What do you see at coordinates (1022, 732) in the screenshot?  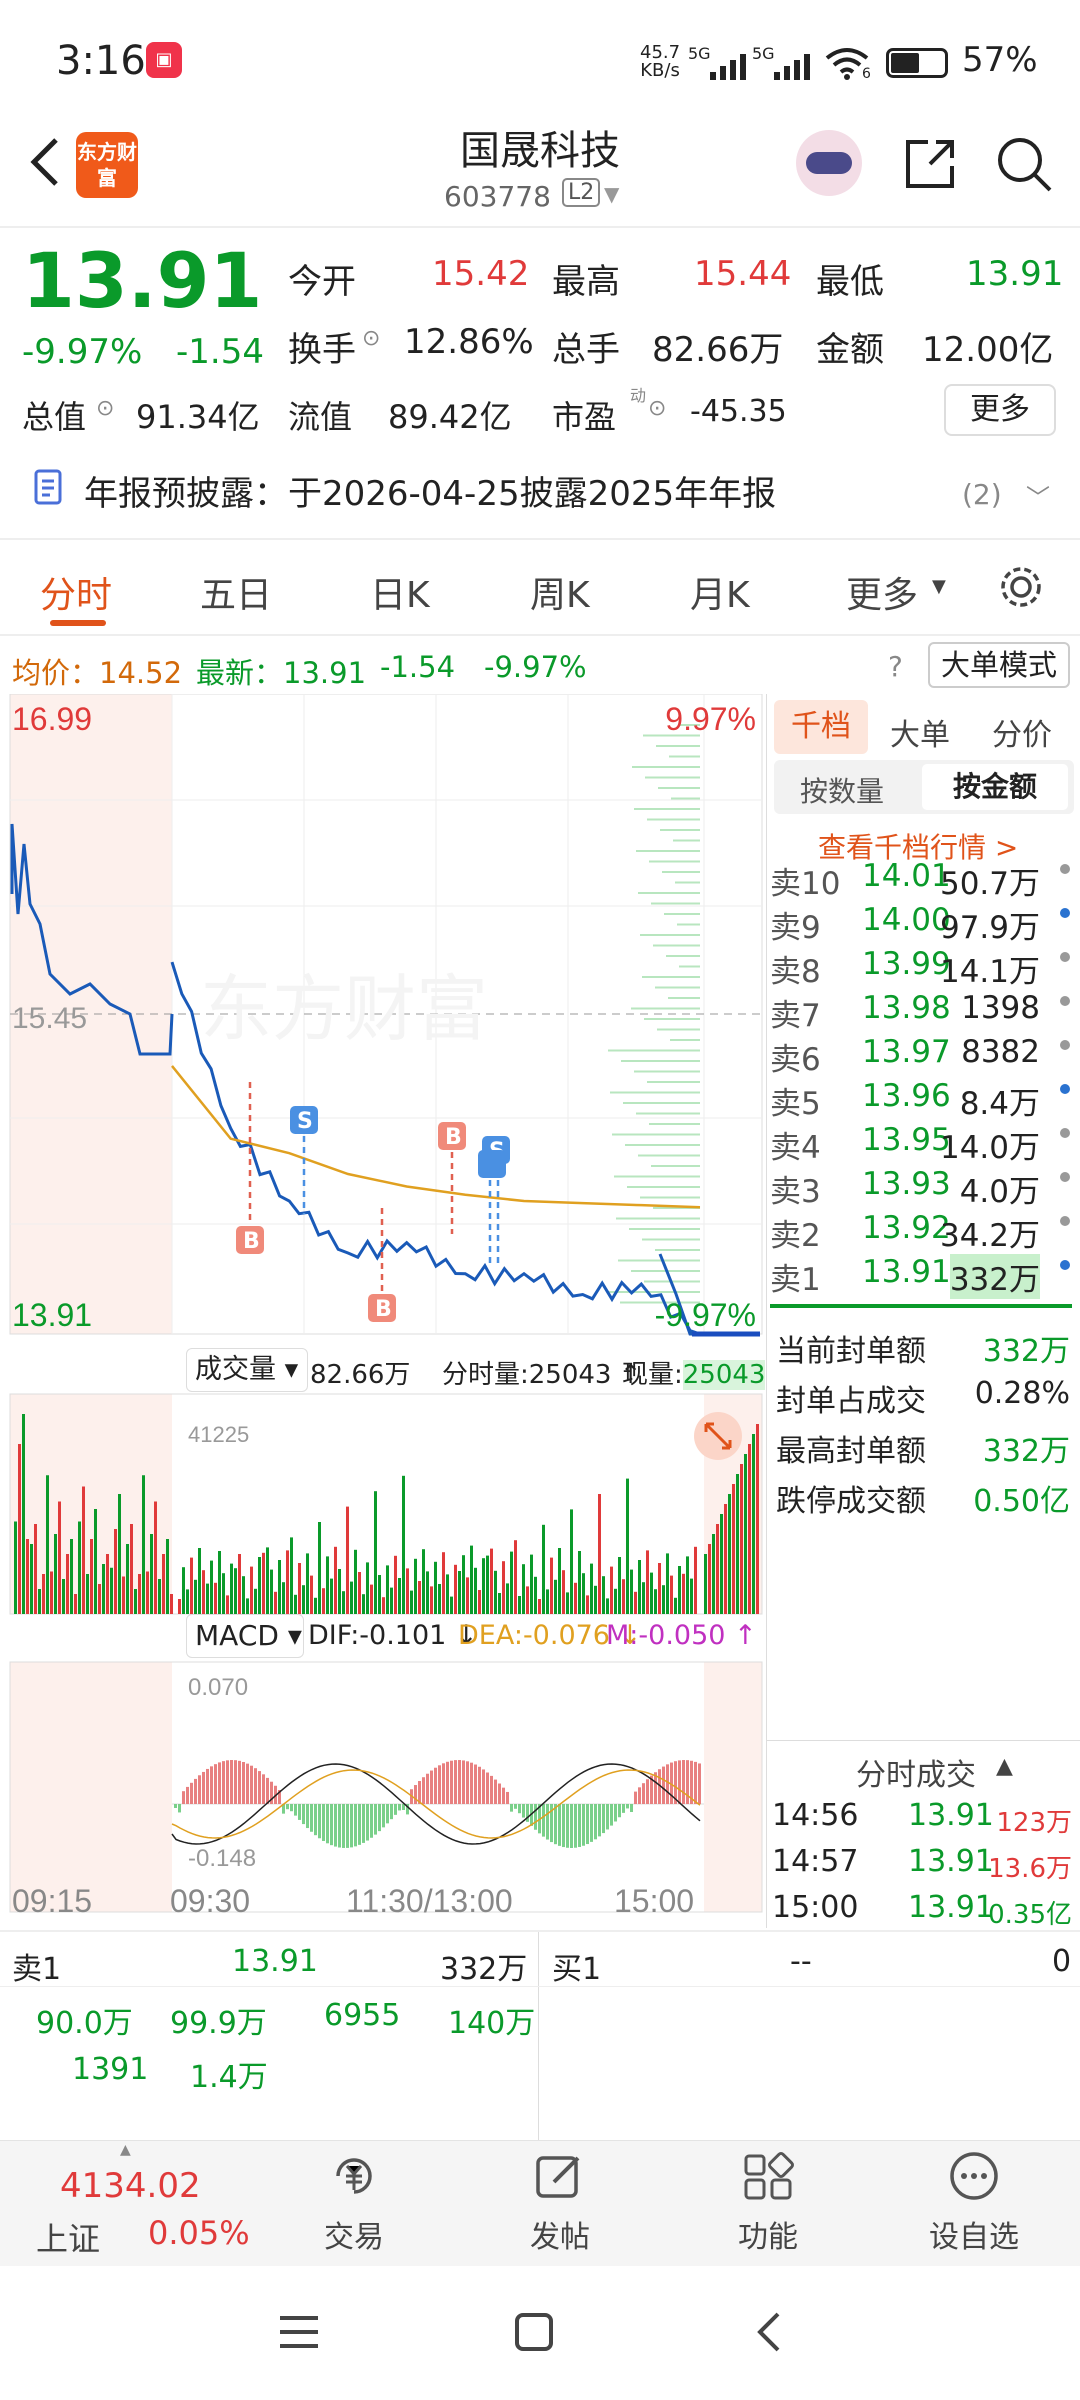 I see `tab-fenjia: 分价` at bounding box center [1022, 732].